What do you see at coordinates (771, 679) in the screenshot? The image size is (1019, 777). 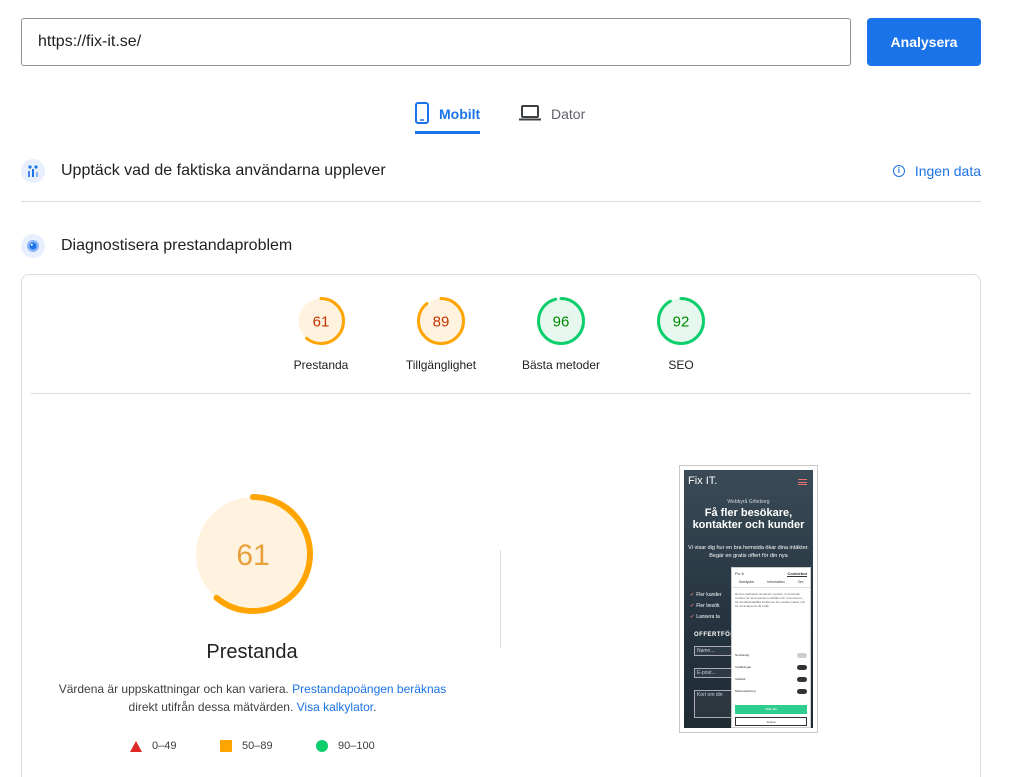 I see `consent-row: Statistik` at bounding box center [771, 679].